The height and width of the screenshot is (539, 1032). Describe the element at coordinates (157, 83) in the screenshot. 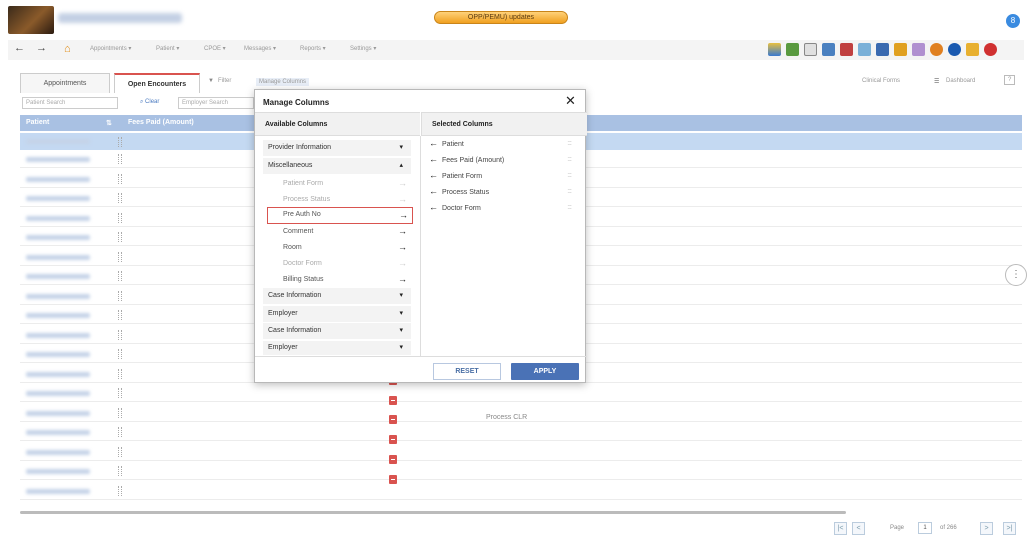

I see `tab-open-encounters: Open Encounters` at that location.